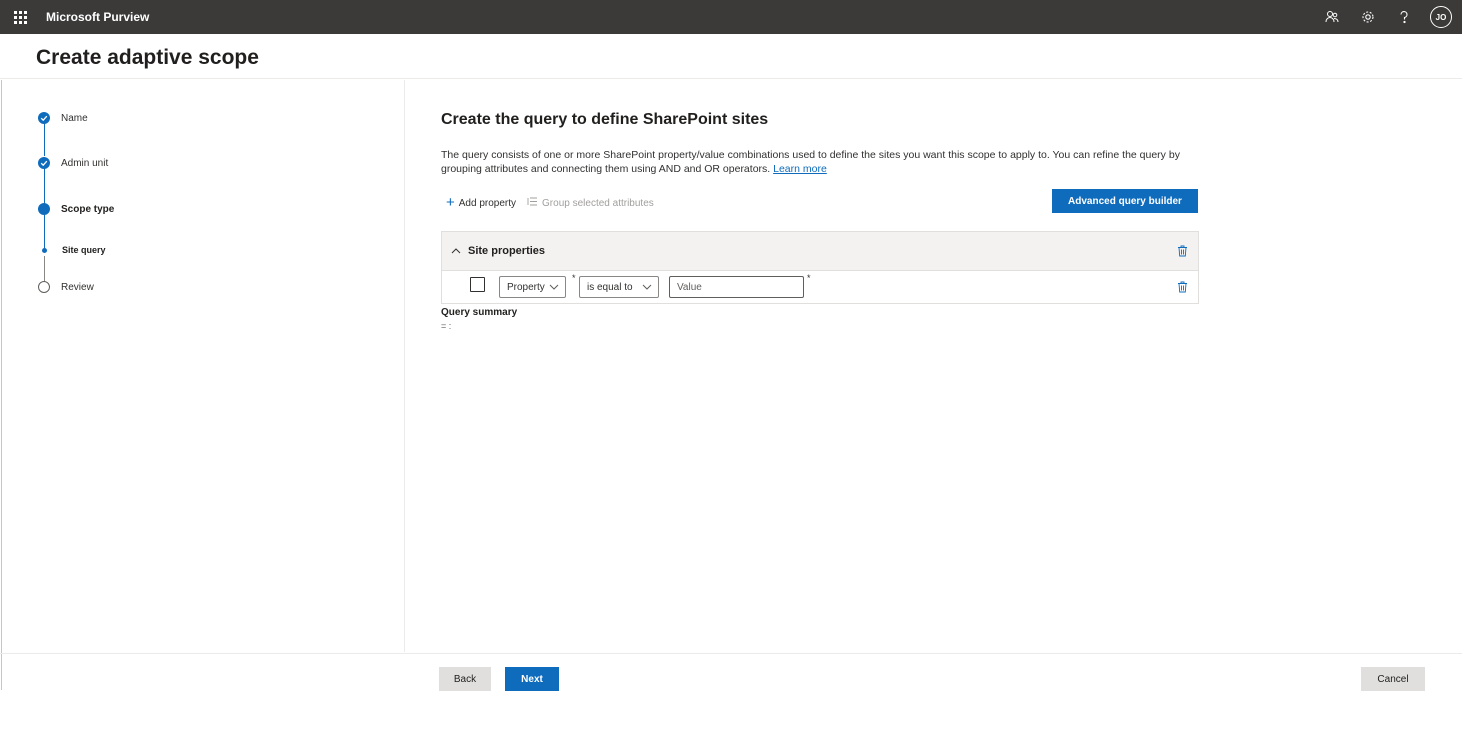 The width and height of the screenshot is (1462, 732). I want to click on chevron-up-icon, so click(456, 251).